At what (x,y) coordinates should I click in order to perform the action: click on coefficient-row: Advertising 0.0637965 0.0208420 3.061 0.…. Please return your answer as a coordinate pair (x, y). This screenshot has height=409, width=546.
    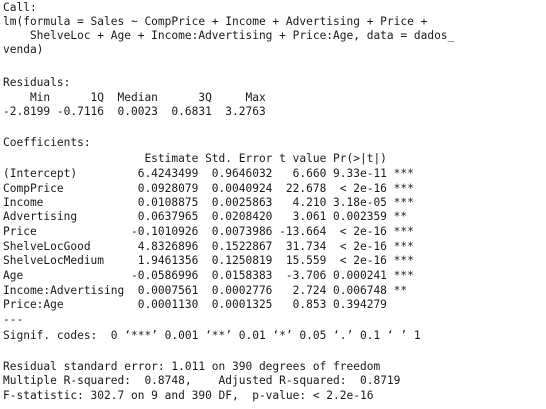
    Looking at the image, I should click on (208, 216).